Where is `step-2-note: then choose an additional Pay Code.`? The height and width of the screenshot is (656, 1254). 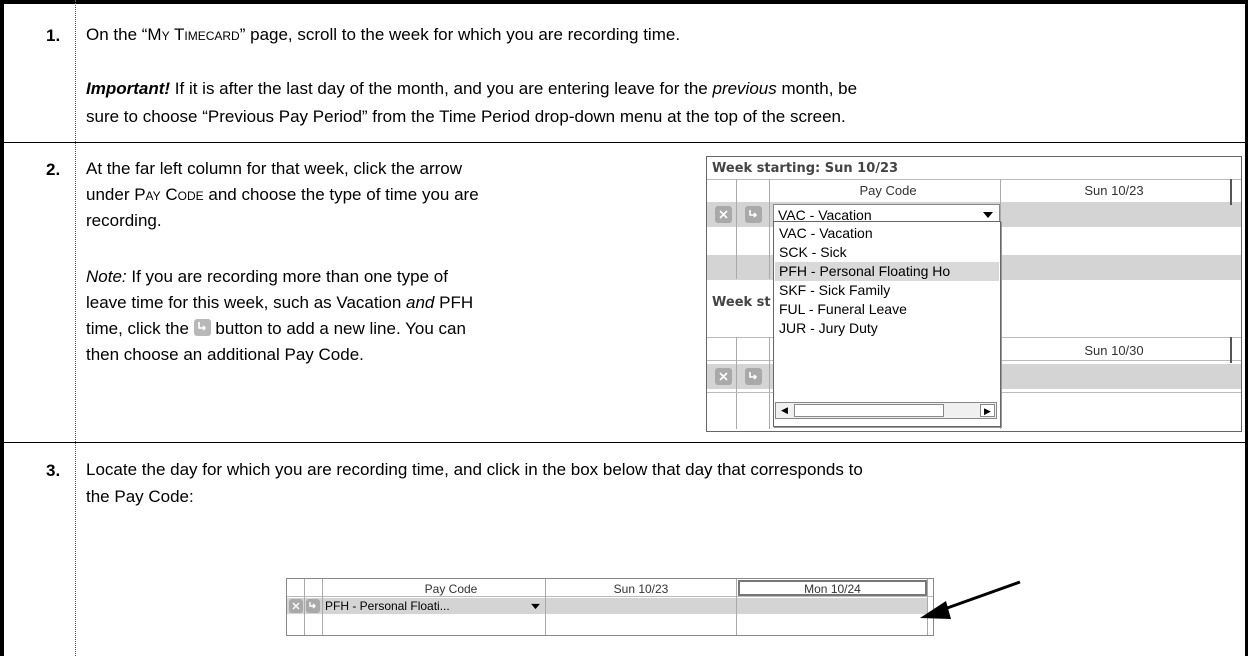
step-2-note: then choose an additional Pay Code. is located at coordinates (225, 354).